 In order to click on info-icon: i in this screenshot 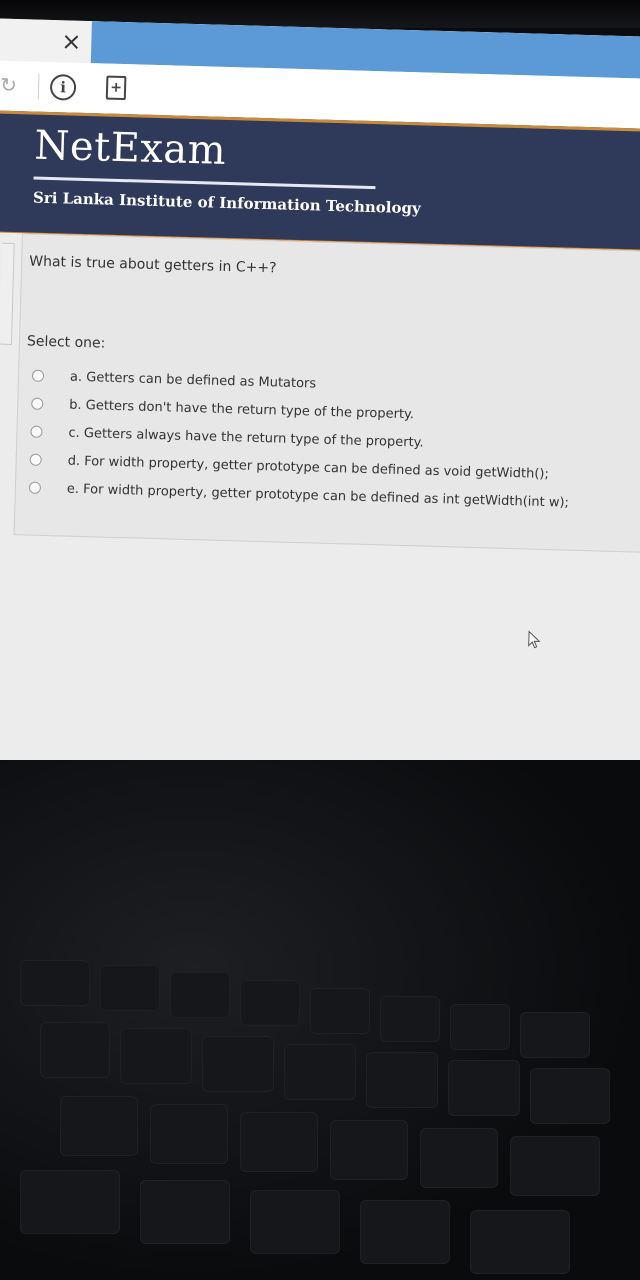, I will do `click(63, 87)`.